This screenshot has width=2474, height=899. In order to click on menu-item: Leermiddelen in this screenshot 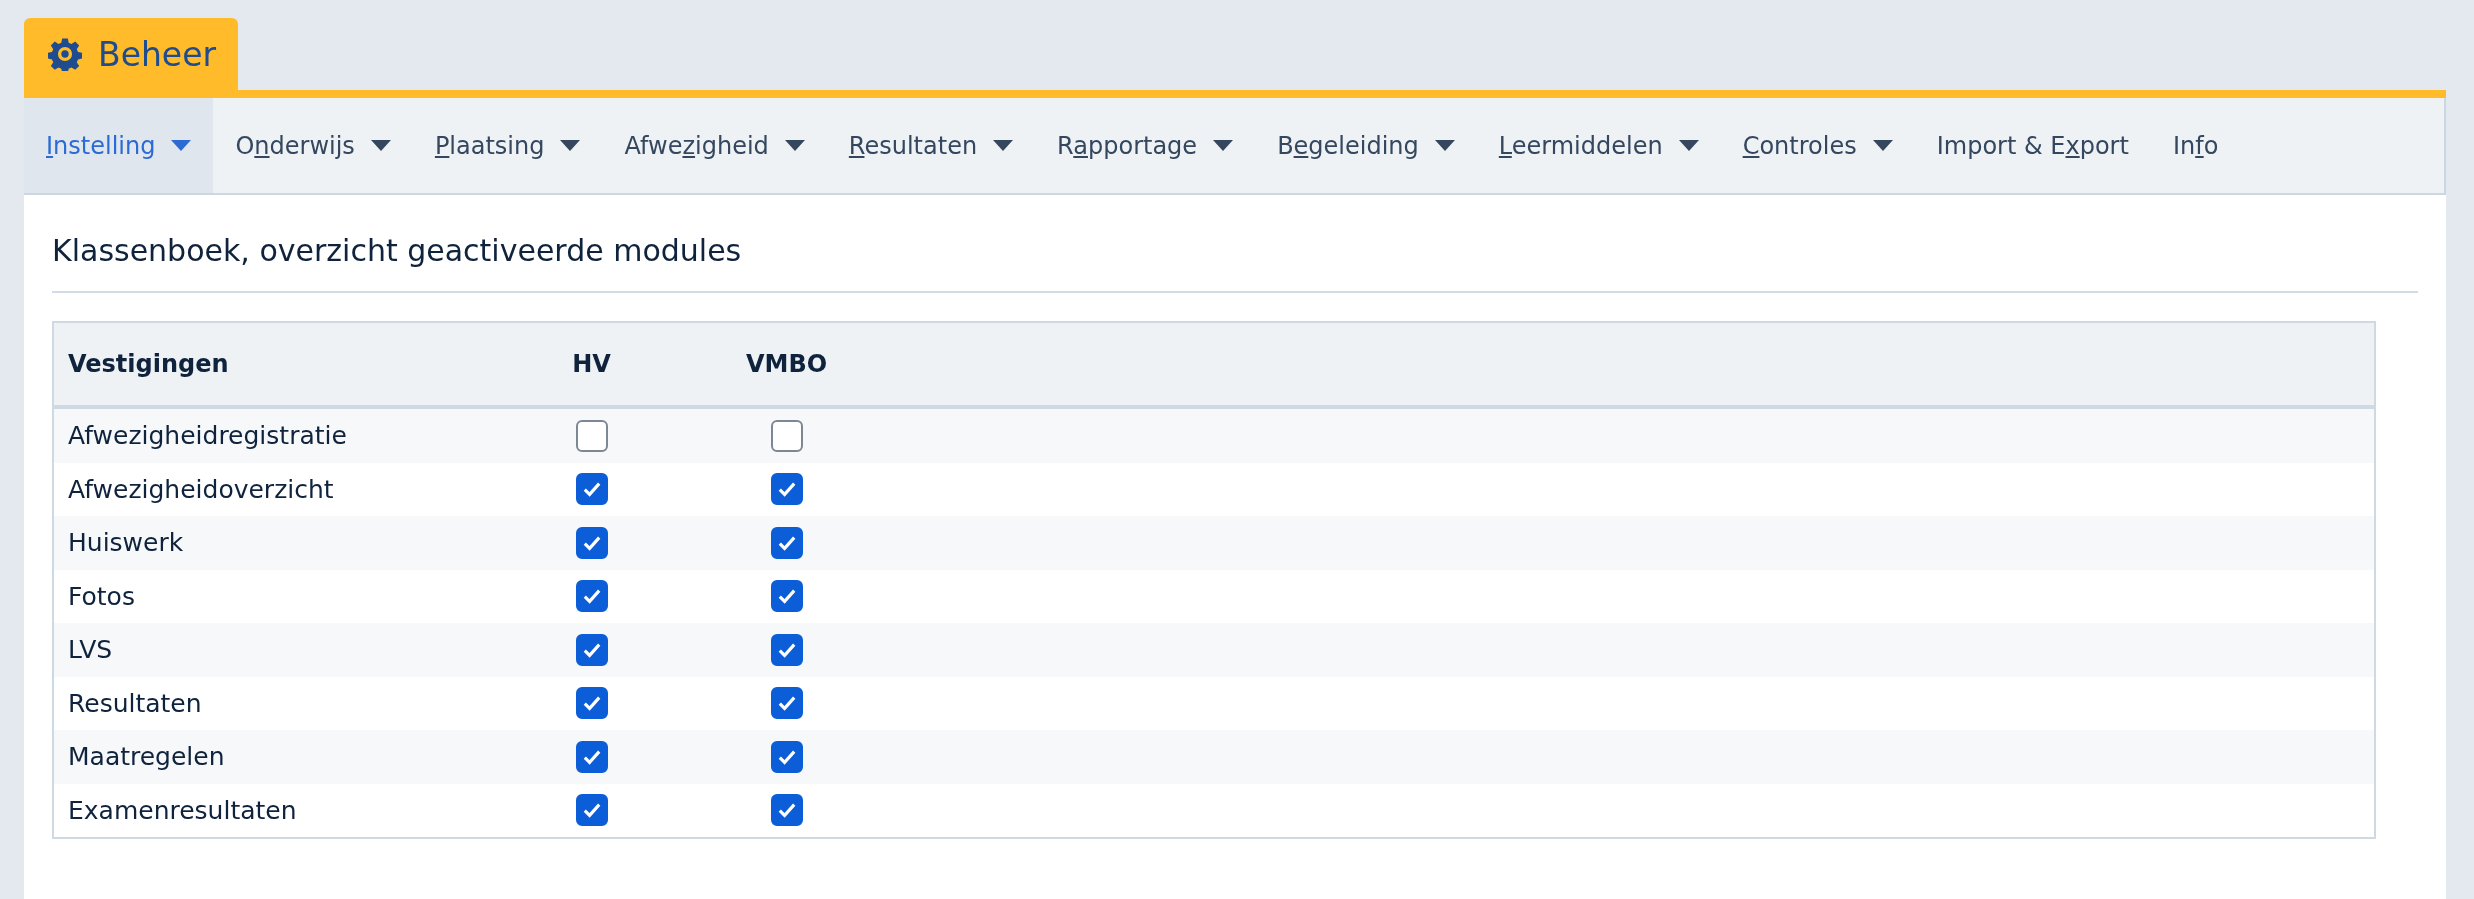, I will do `click(1598, 145)`.